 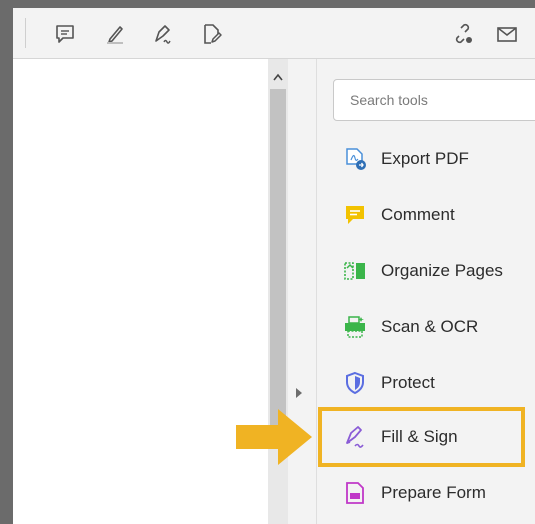 I want to click on export-pdf-icon, so click(x=355, y=159).